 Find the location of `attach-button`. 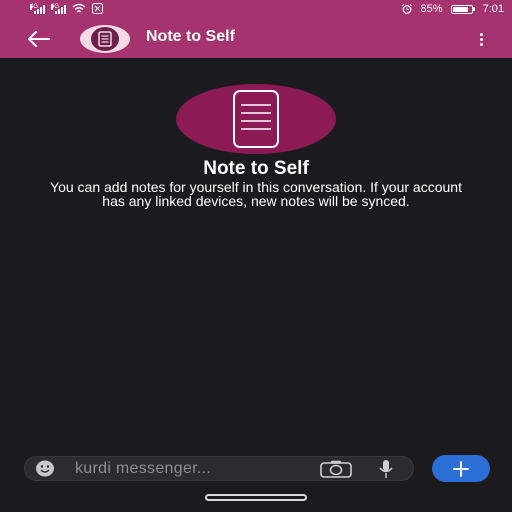

attach-button is located at coordinates (461, 468).